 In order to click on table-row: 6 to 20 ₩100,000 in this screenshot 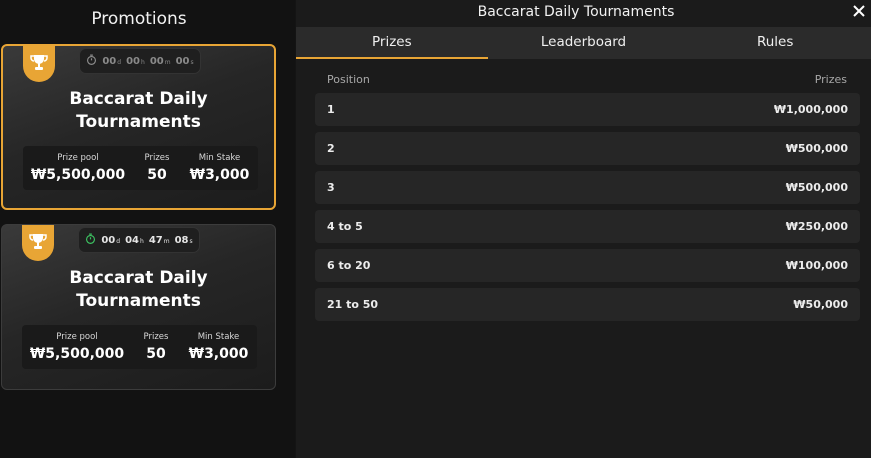, I will do `click(587, 265)`.